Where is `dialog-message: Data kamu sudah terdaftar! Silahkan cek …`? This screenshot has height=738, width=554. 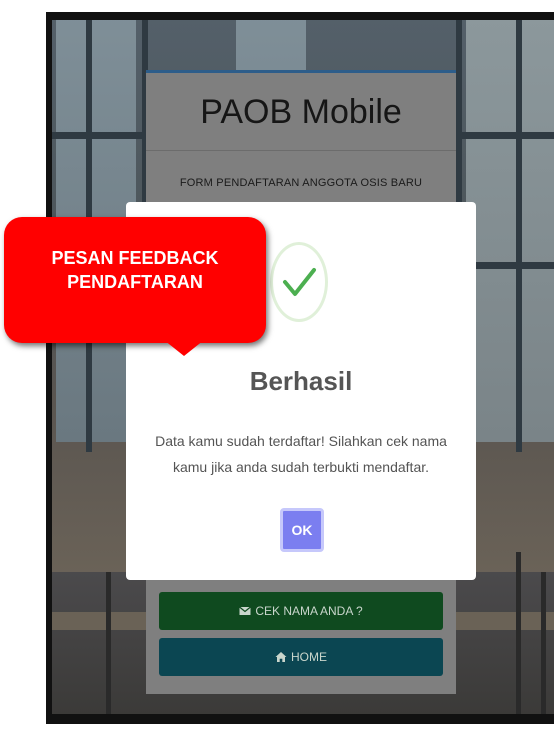 dialog-message: Data kamu sudah terdaftar! Silahkan cek … is located at coordinates (301, 454).